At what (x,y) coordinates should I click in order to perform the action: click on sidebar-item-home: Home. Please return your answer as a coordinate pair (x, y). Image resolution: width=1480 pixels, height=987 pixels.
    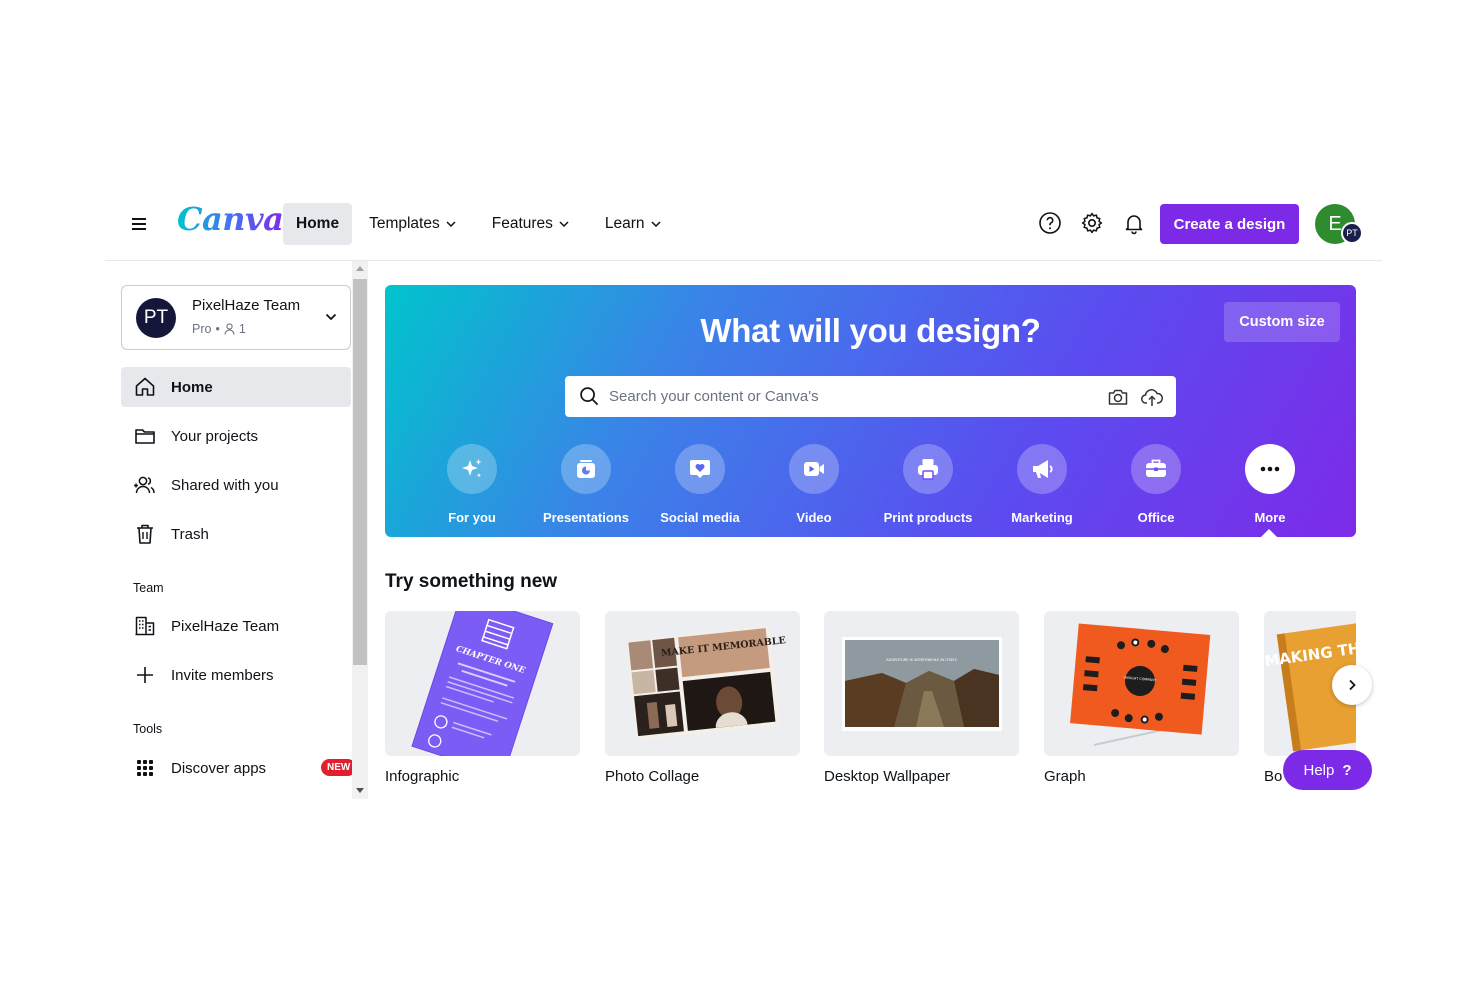
    Looking at the image, I should click on (236, 387).